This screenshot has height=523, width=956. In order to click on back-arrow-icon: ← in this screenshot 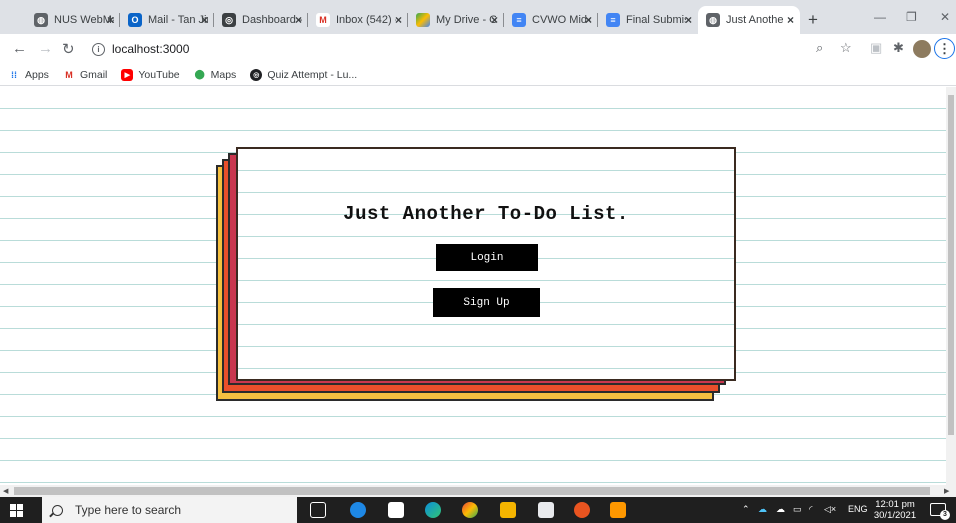, I will do `click(19, 48)`.